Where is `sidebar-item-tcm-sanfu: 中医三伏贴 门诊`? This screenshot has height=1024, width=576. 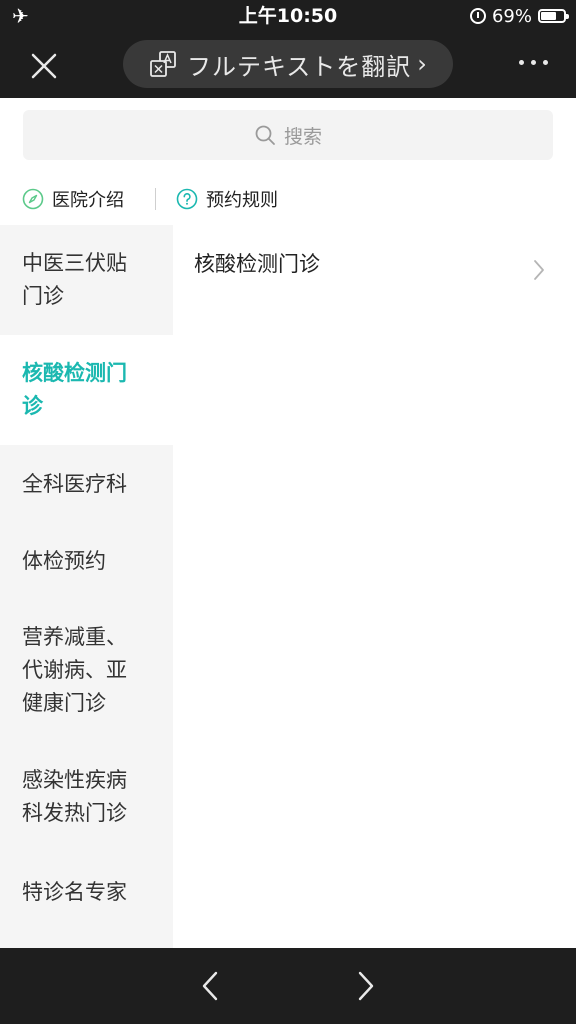 sidebar-item-tcm-sanfu: 中医三伏贴 门诊 is located at coordinates (86, 280).